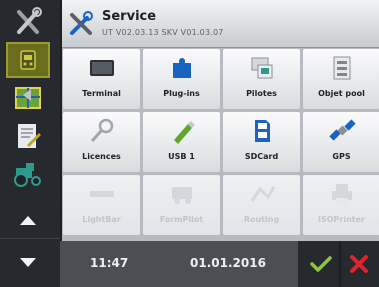 Image resolution: width=379 pixels, height=287 pixels. Describe the element at coordinates (179, 264) in the screenshot. I see `clock-display: 11:47 01.01.2016` at that location.